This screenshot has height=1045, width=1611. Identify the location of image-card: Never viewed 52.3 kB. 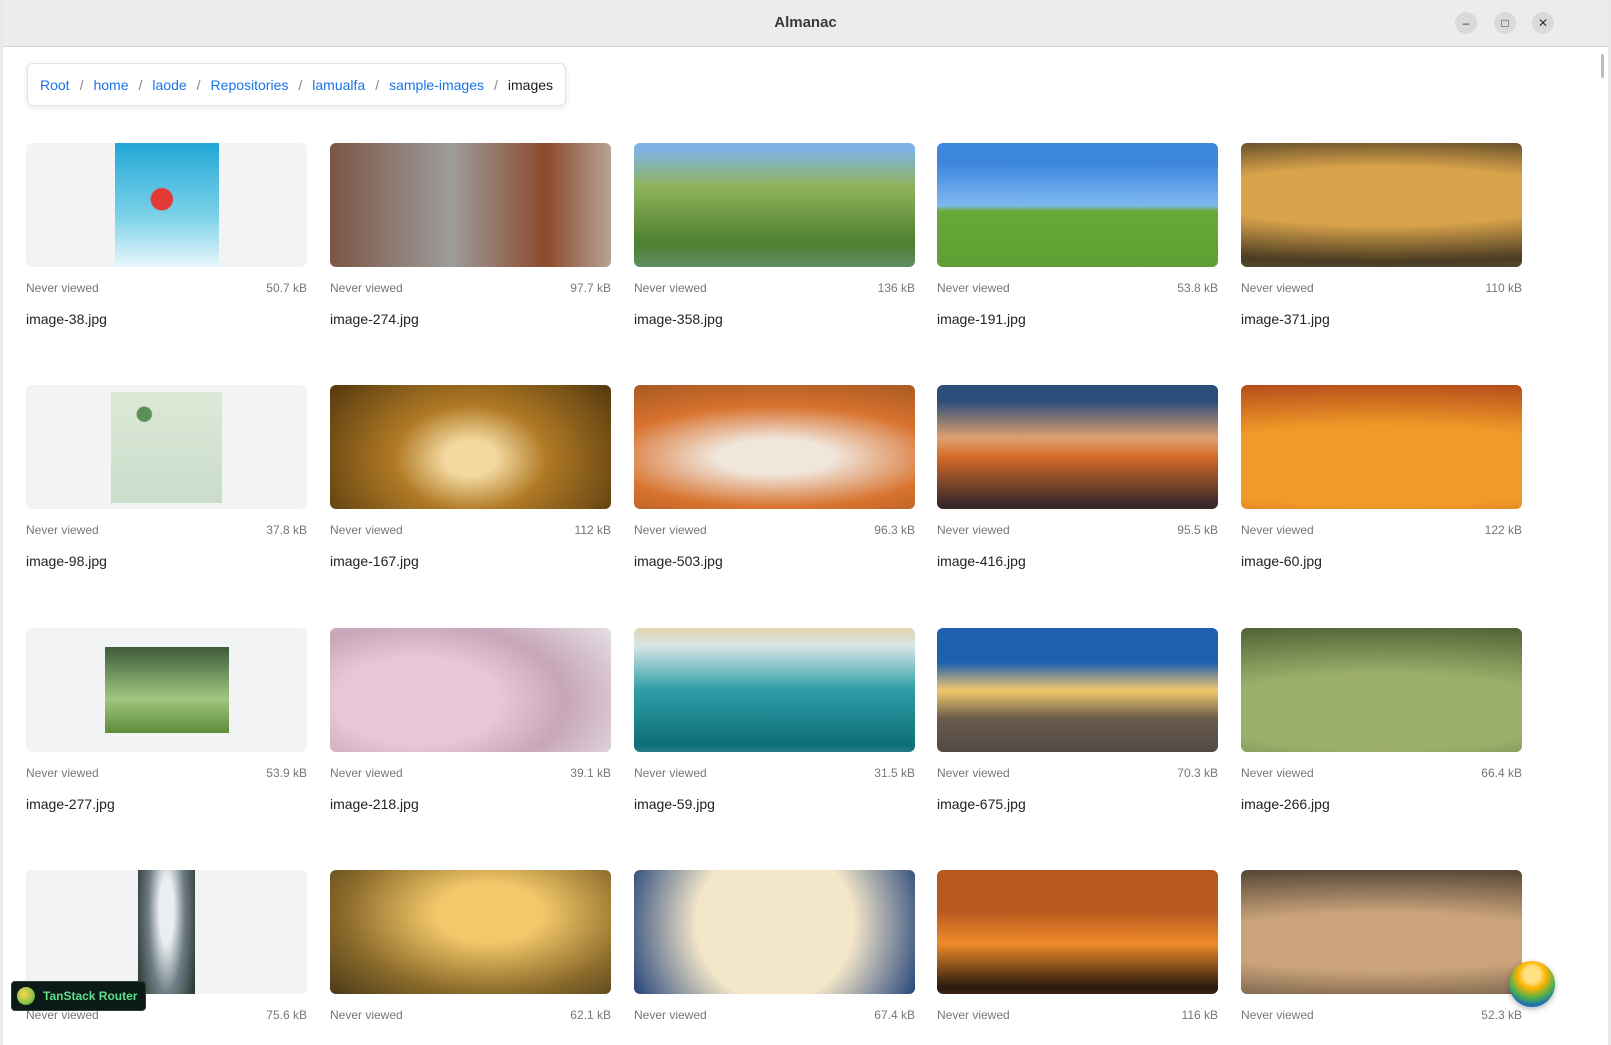
(1381, 957).